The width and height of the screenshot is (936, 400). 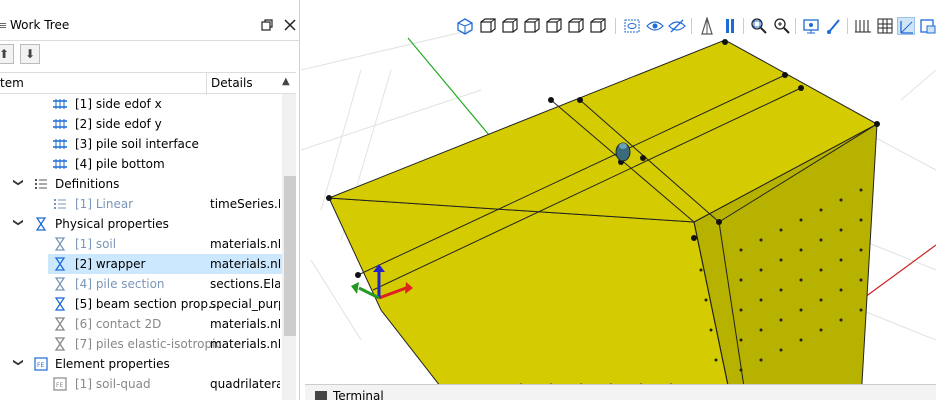 I want to click on restore-icon, so click(x=267, y=26).